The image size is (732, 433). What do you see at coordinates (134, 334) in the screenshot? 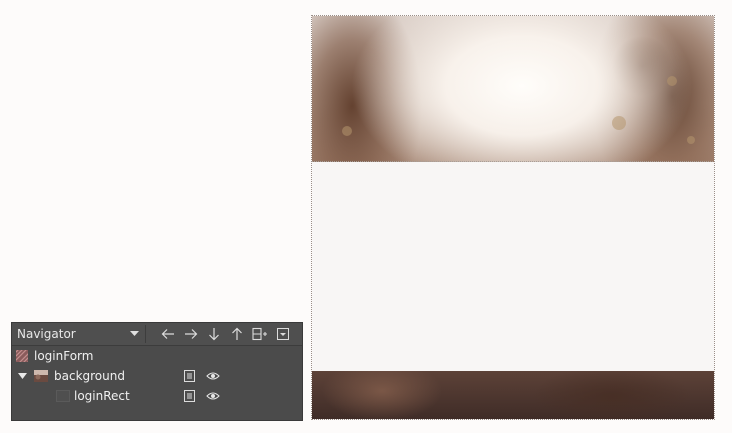
I see `chevron-down-icon` at bounding box center [134, 334].